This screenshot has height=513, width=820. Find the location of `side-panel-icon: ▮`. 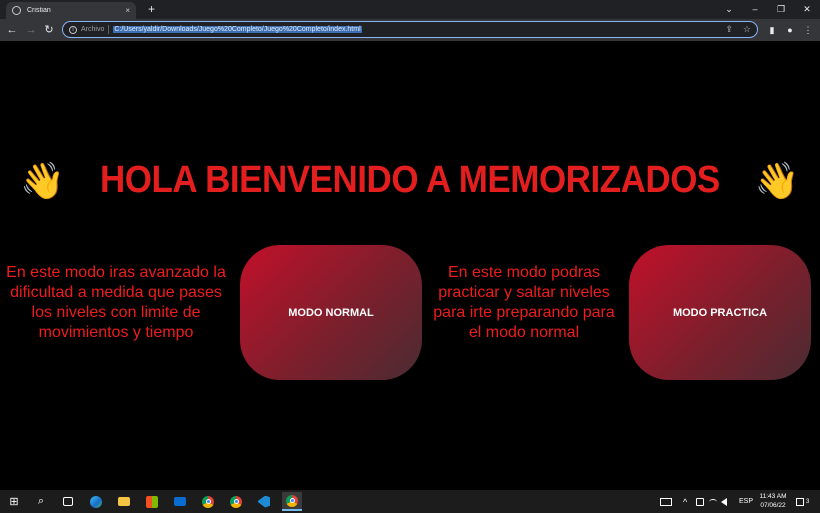

side-panel-icon: ▮ is located at coordinates (772, 30).